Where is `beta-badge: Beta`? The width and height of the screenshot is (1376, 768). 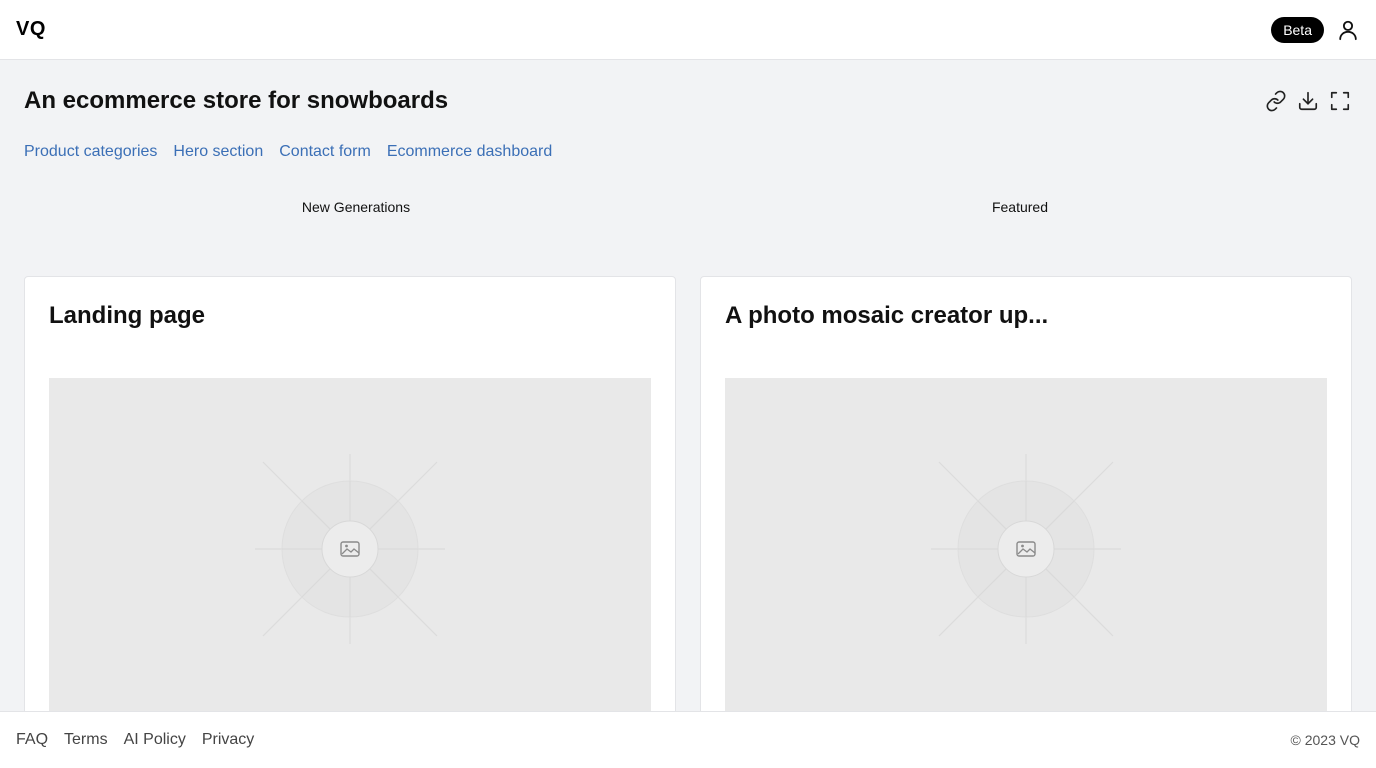 beta-badge: Beta is located at coordinates (1297, 29).